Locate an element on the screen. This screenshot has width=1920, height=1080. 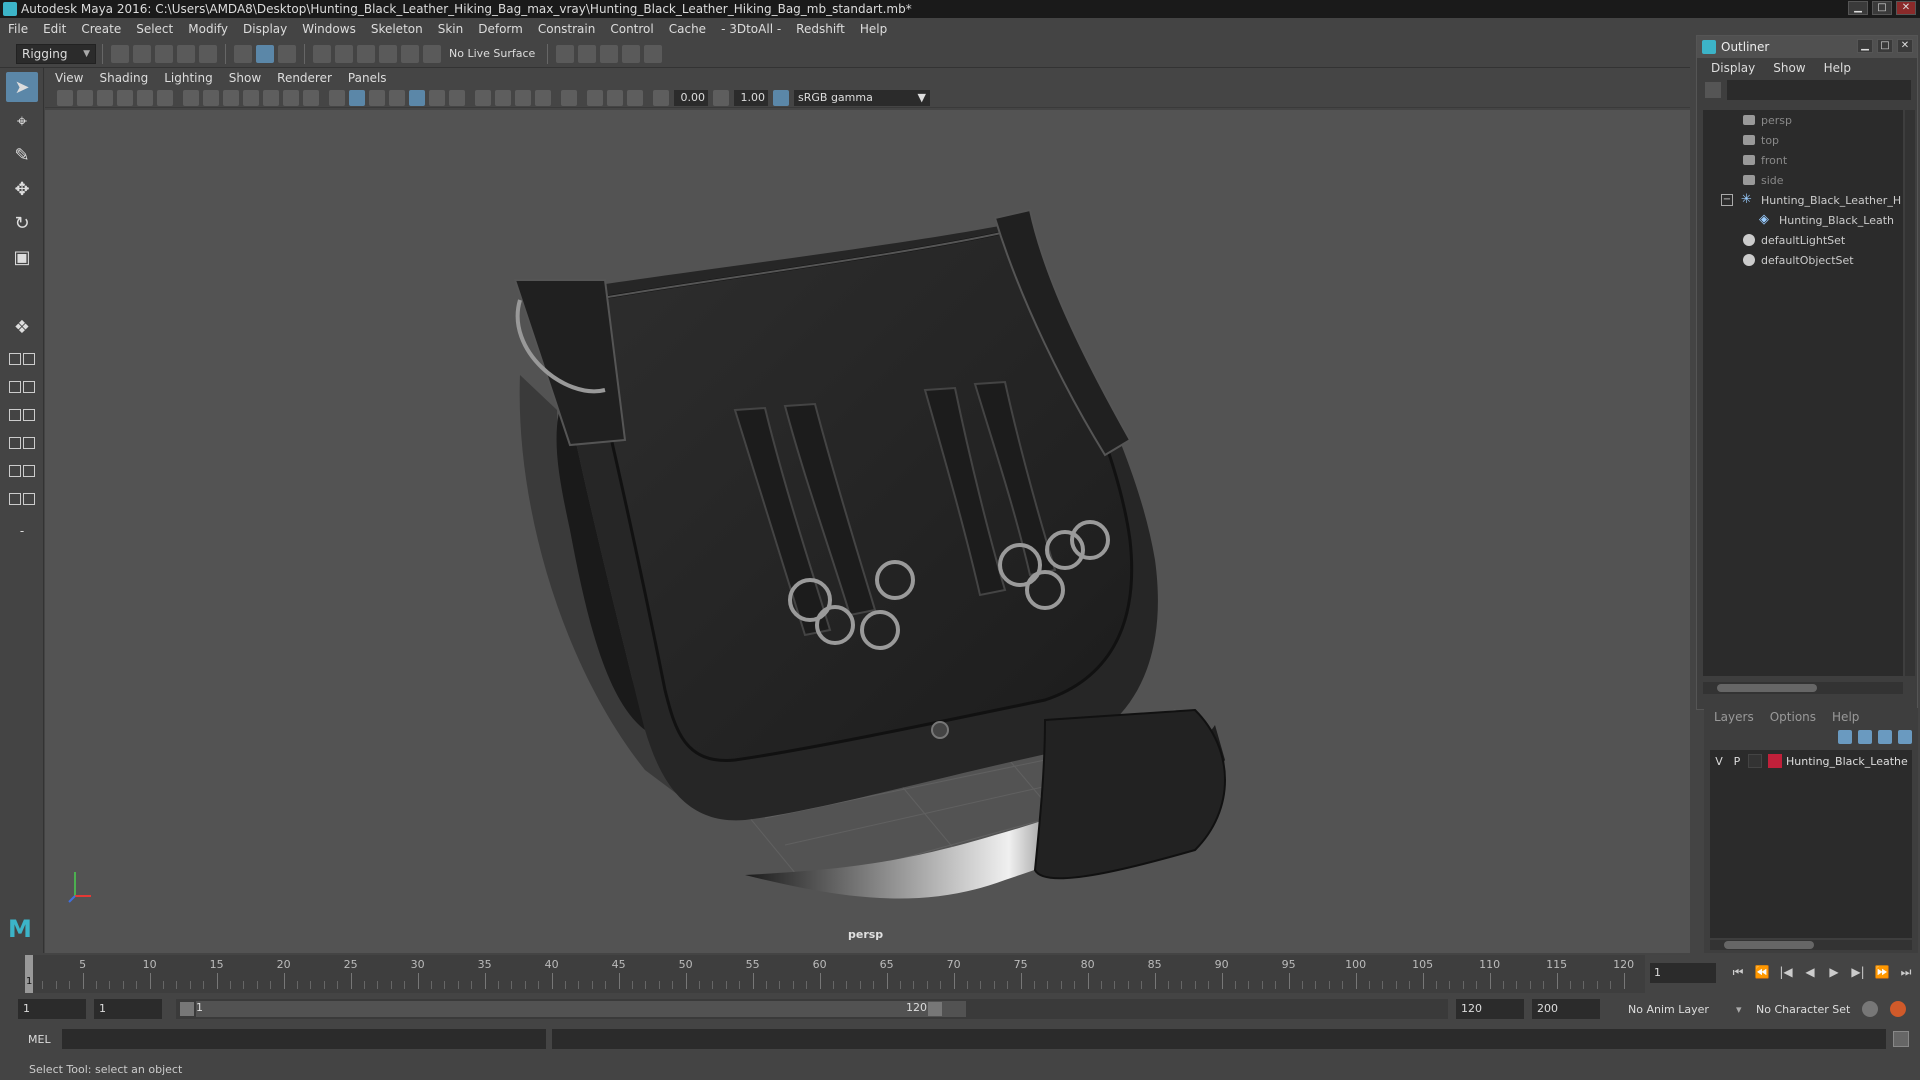
snap-view-plane-icon is located at coordinates (388, 53).